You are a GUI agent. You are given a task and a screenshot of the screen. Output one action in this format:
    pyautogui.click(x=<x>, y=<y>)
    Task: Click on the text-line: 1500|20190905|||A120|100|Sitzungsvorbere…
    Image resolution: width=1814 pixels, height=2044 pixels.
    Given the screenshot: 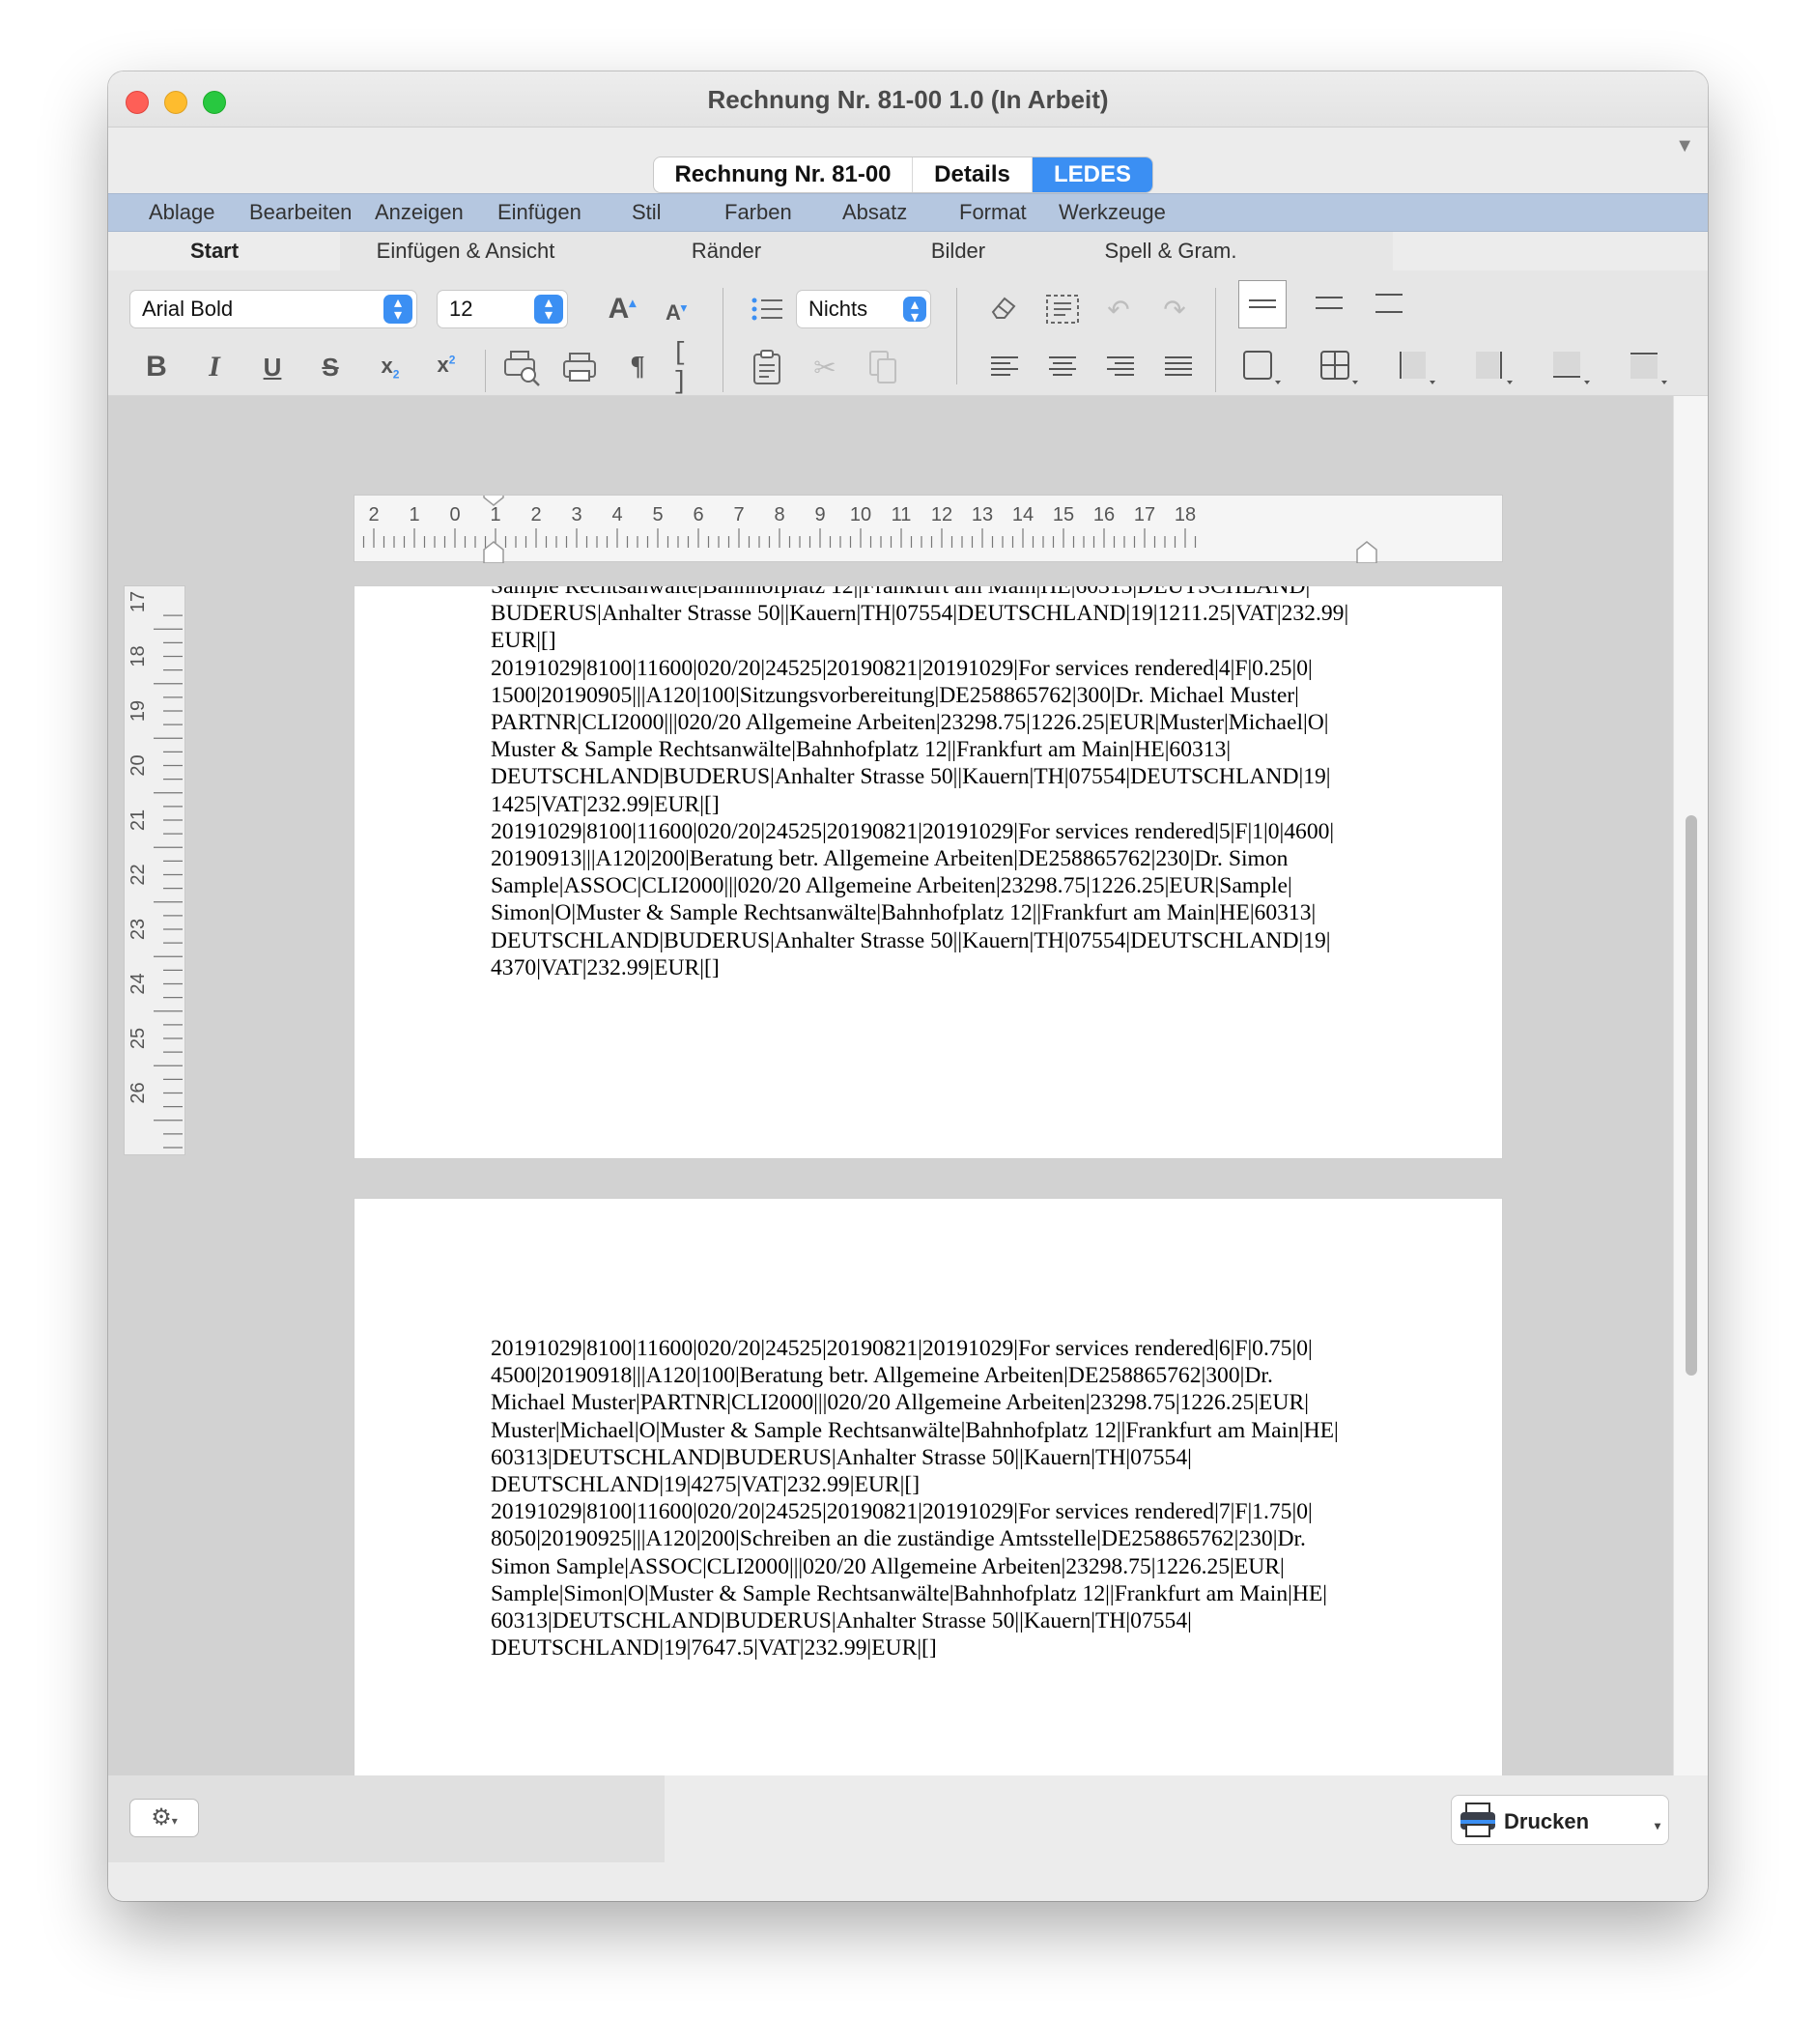 What is the action you would take?
    pyautogui.click(x=895, y=695)
    